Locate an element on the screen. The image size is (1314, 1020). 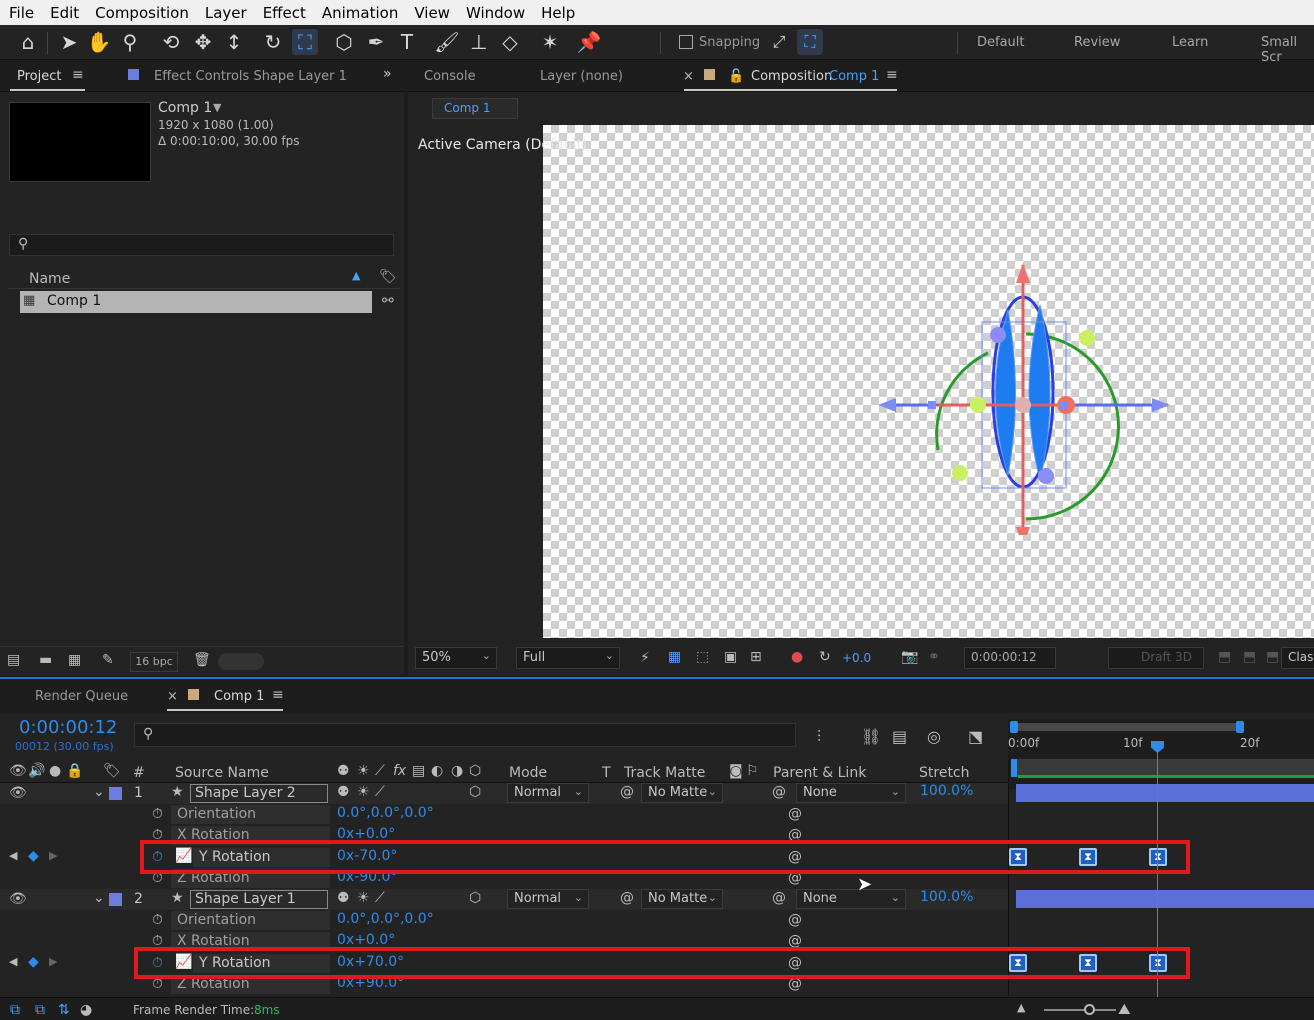
workspace-review: Review is located at coordinates (1097, 42).